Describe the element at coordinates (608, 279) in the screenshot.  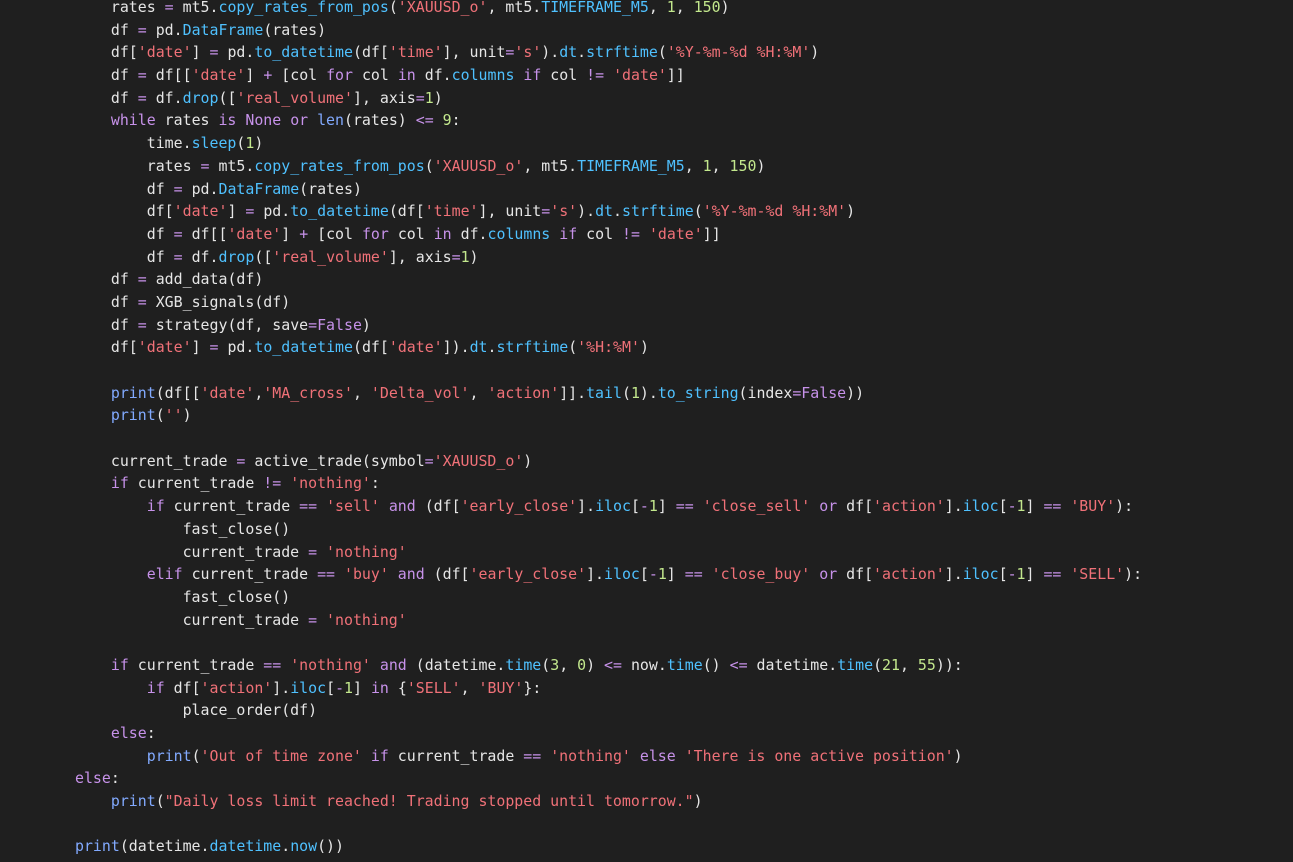
I see `code-line: df = add_data(df)` at that location.